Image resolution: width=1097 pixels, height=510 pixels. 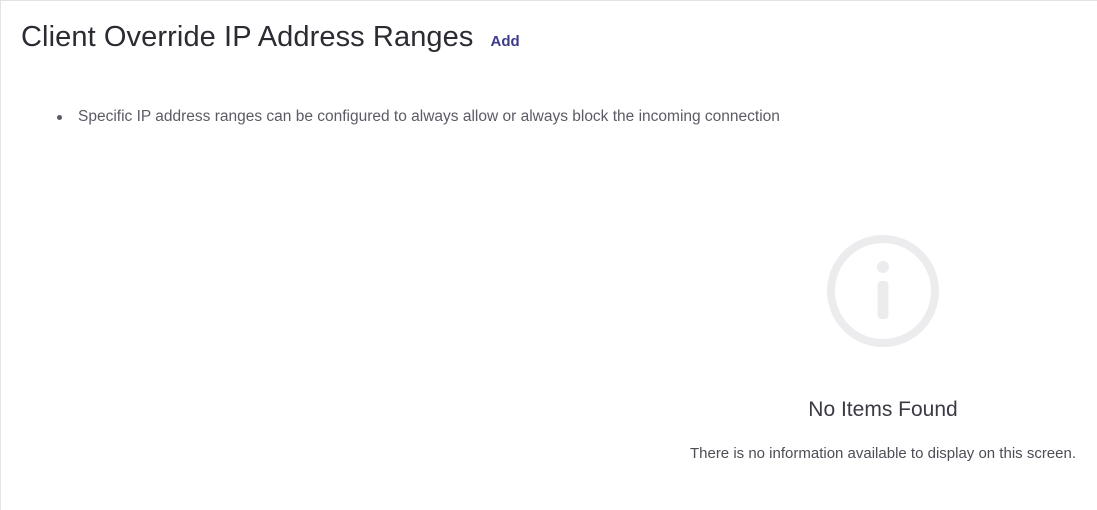 I want to click on add-link: Add, so click(x=505, y=41).